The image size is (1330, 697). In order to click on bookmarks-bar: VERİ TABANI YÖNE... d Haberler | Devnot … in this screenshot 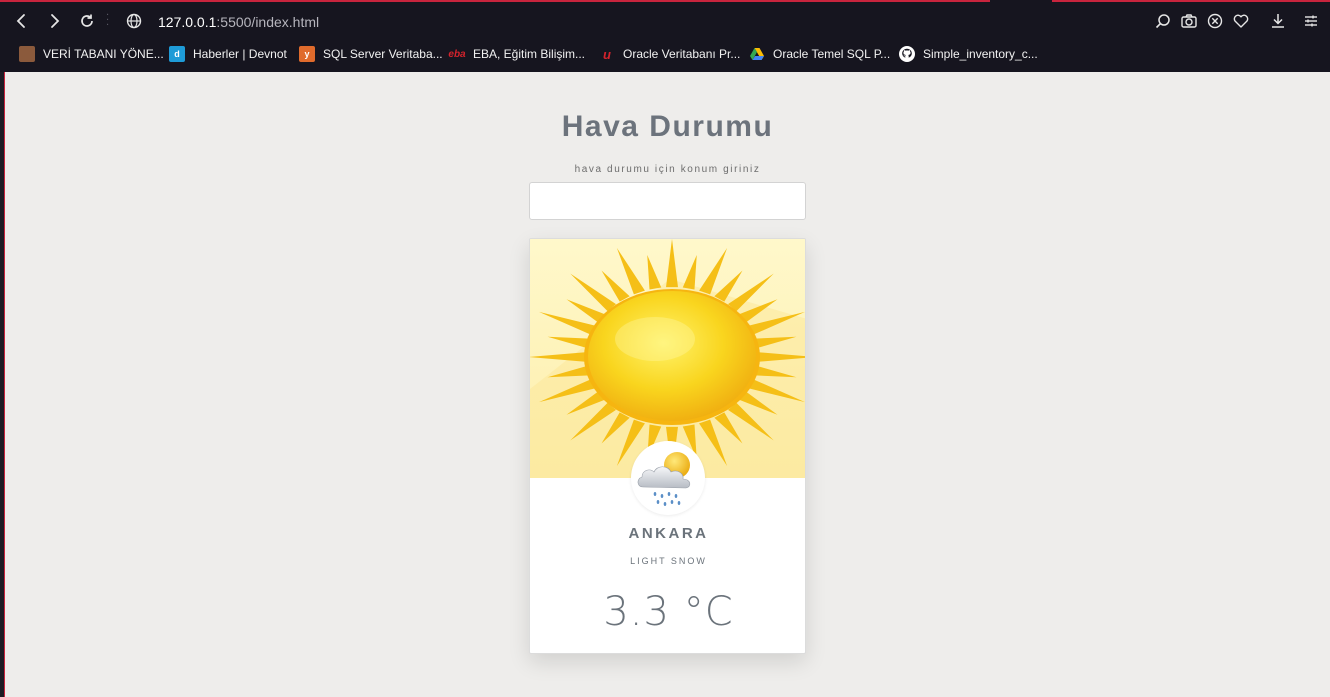, I will do `click(665, 54)`.